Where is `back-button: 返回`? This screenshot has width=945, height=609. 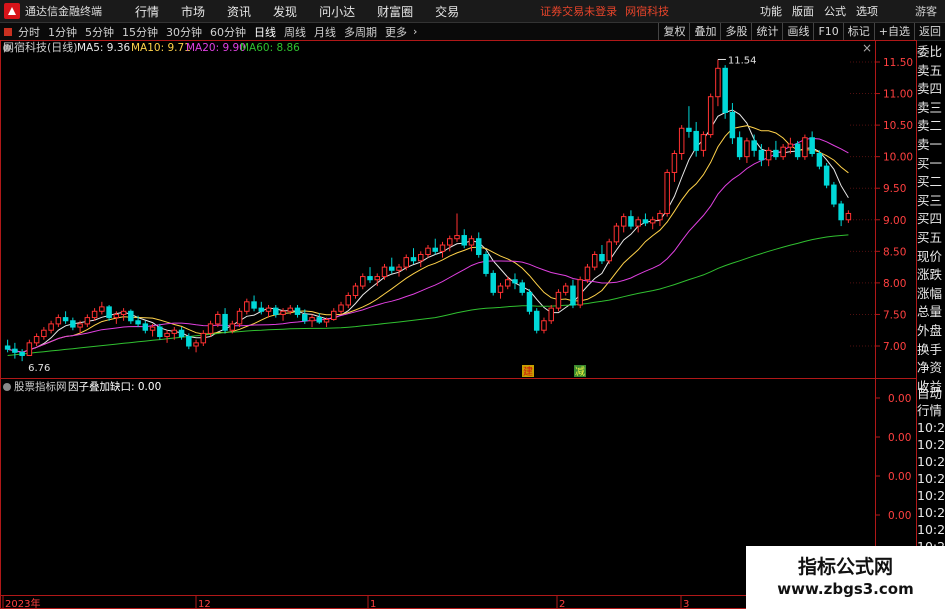
back-button: 返回 is located at coordinates (929, 31).